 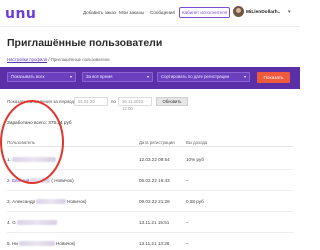 What do you see at coordinates (27, 59) in the screenshot?
I see `breadcrumb-profile-settings: Настройки профиля` at bounding box center [27, 59].